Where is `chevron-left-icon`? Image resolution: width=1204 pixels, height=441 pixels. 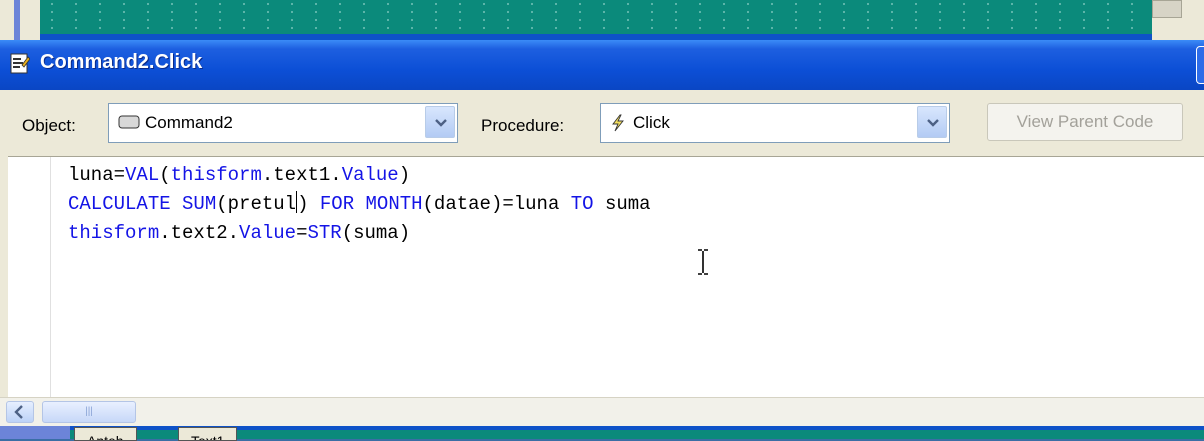 chevron-left-icon is located at coordinates (18, 412).